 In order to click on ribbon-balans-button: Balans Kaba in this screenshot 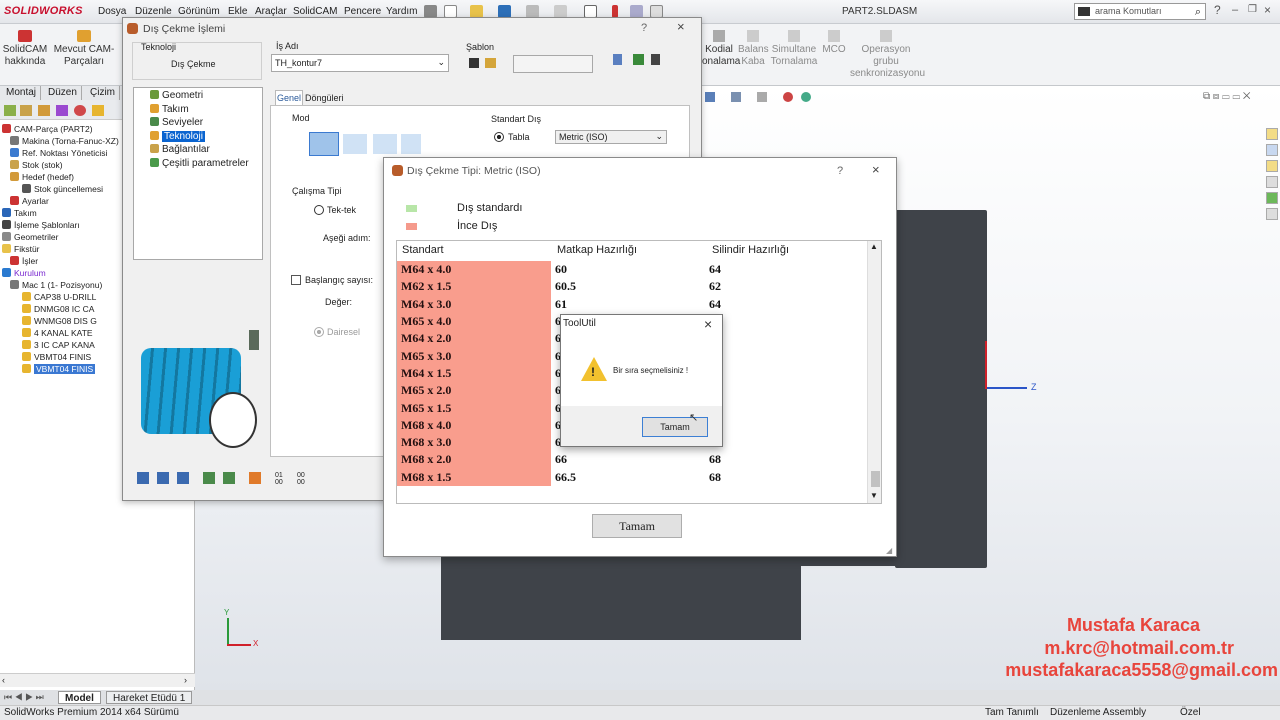, I will do `click(753, 49)`.